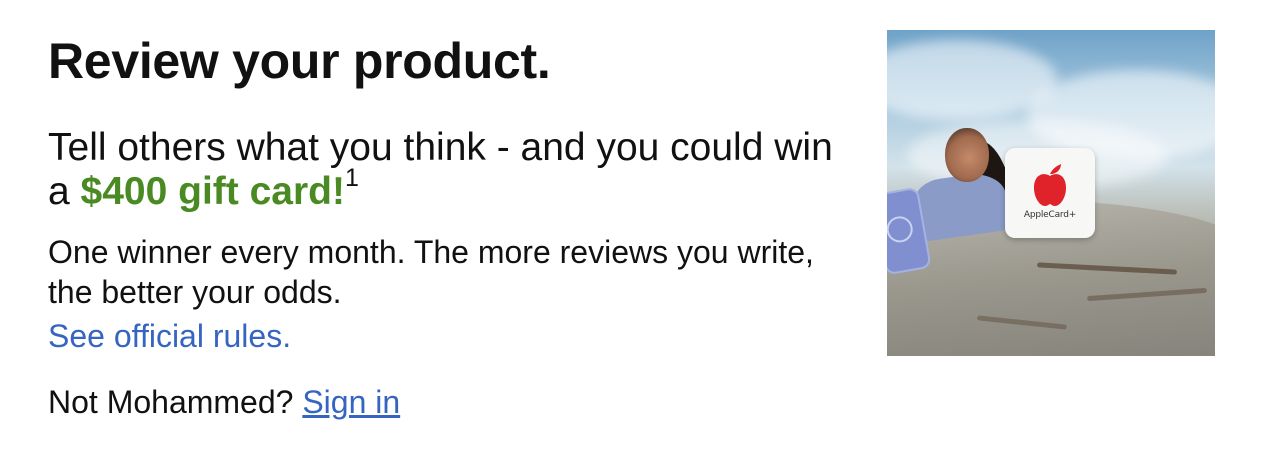 The height and width of the screenshot is (461, 1280). I want to click on footnote-marker: 1, so click(351, 178).